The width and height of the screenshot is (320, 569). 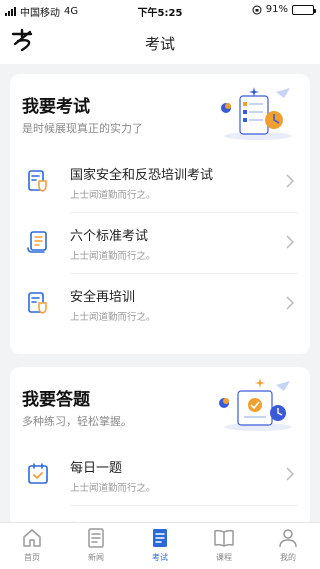 What do you see at coordinates (37, 242) in the screenshot?
I see `scroll-document-icon` at bounding box center [37, 242].